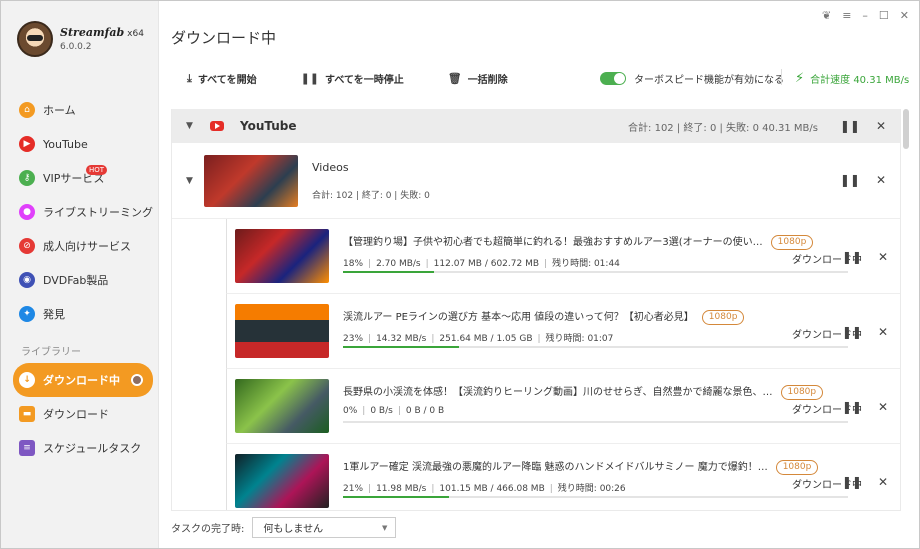 The height and width of the screenshot is (549, 920). Describe the element at coordinates (398, 264) in the screenshot. I see `item-speed: 2.70 MB/s` at that location.